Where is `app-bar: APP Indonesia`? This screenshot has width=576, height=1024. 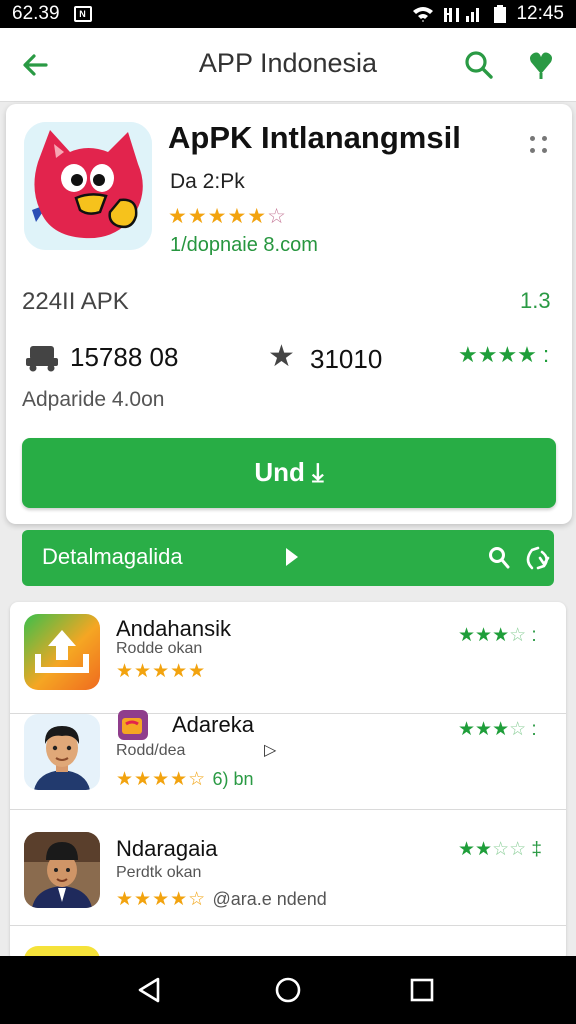
app-bar: APP Indonesia is located at coordinates (288, 65).